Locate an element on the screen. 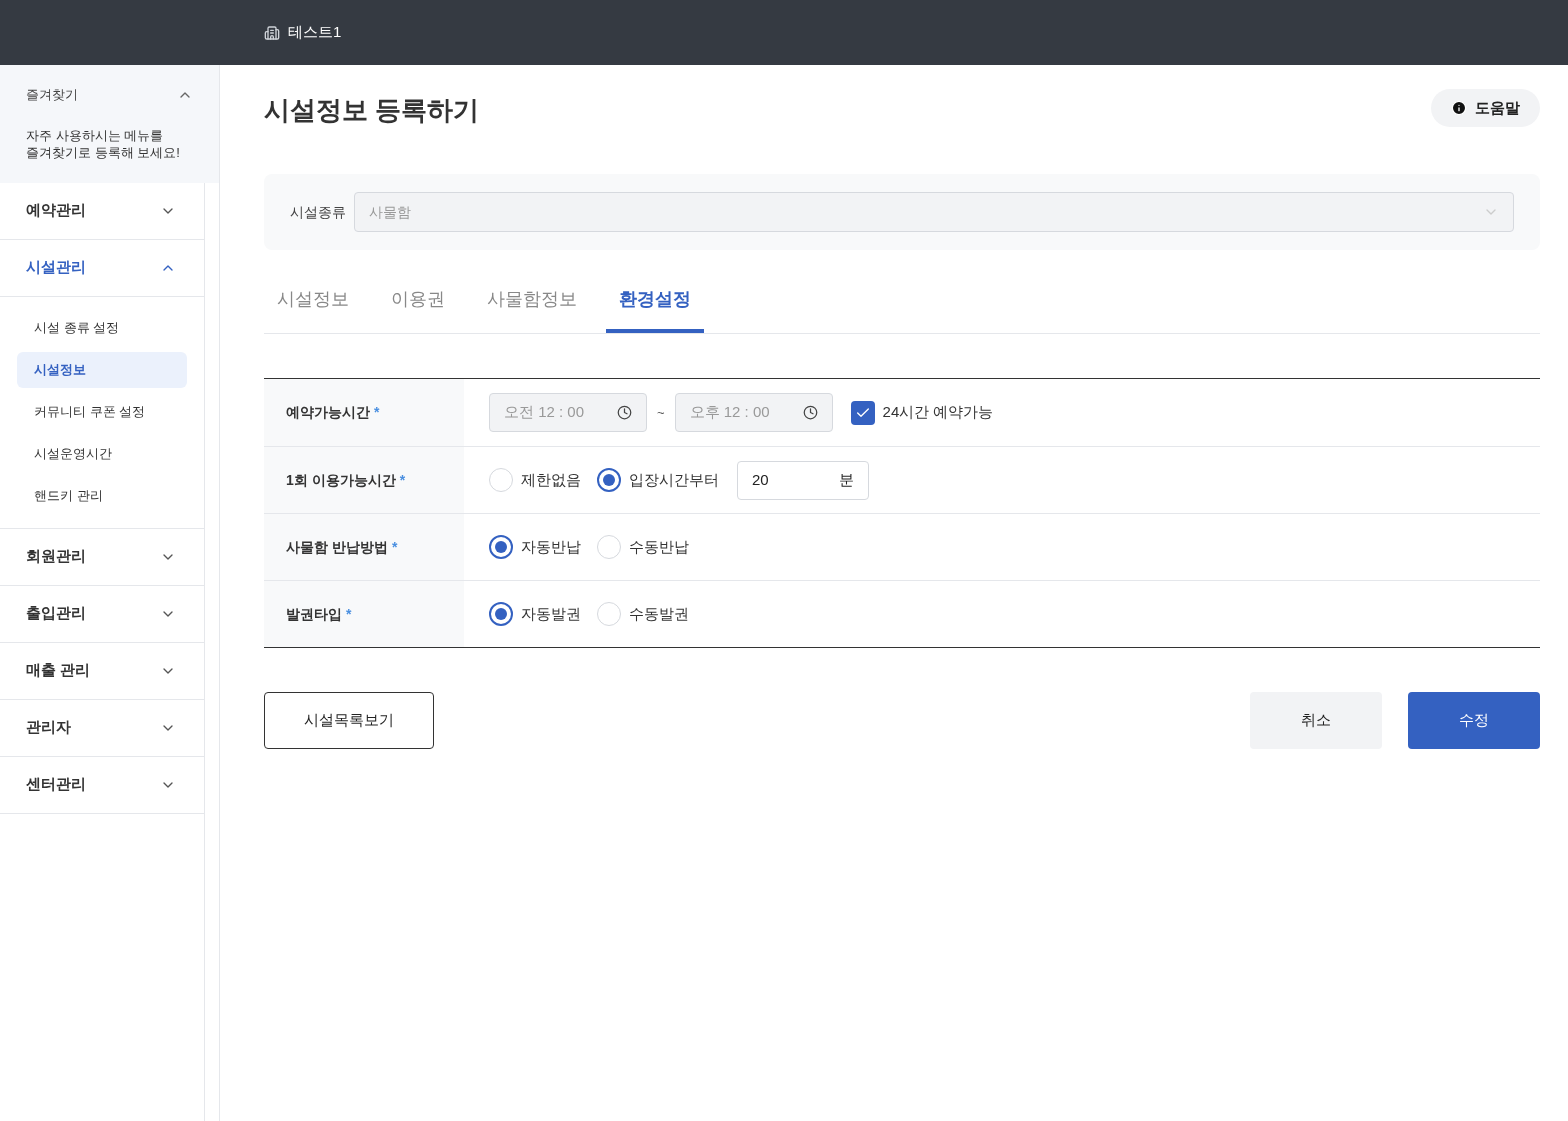 Image resolution: width=1568 pixels, height=1121 pixels. radio-option: 수동발권 is located at coordinates (643, 614).